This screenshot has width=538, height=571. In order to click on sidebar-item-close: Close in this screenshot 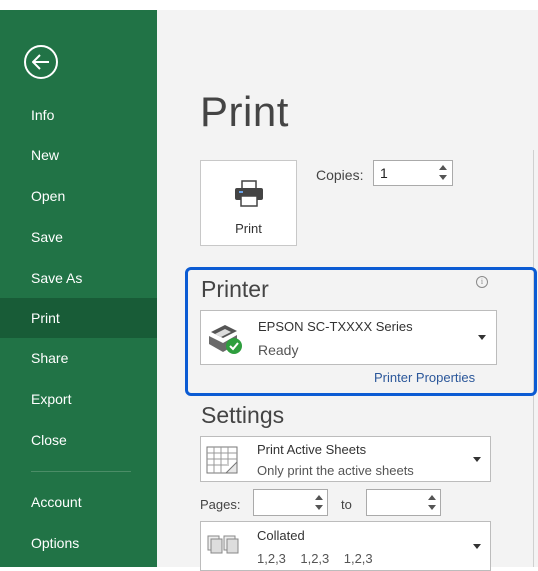, I will do `click(78, 440)`.